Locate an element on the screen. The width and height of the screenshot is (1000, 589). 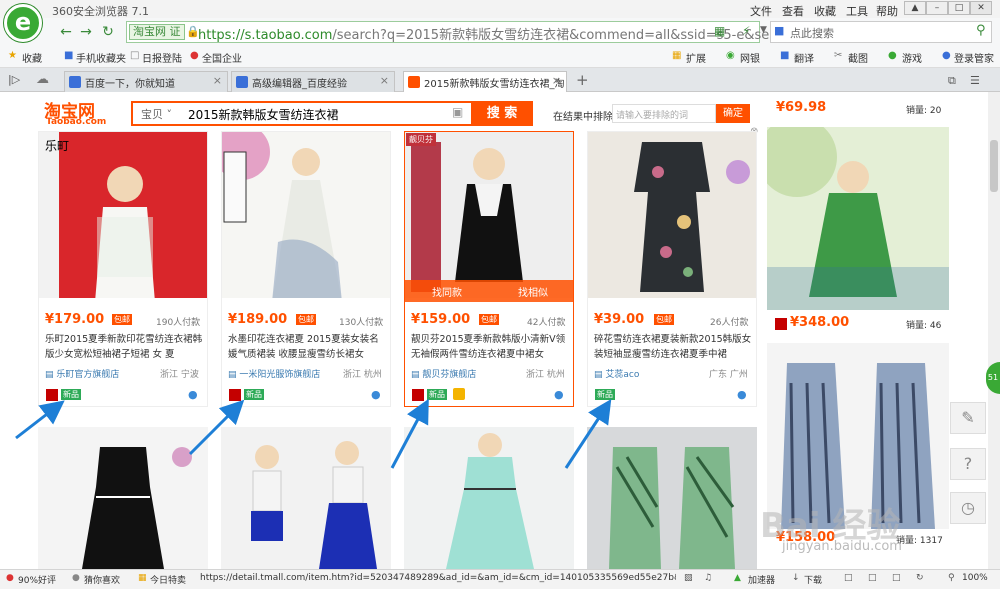
site-cert-badge: 淘宝网 证 is located at coordinates (157, 32).